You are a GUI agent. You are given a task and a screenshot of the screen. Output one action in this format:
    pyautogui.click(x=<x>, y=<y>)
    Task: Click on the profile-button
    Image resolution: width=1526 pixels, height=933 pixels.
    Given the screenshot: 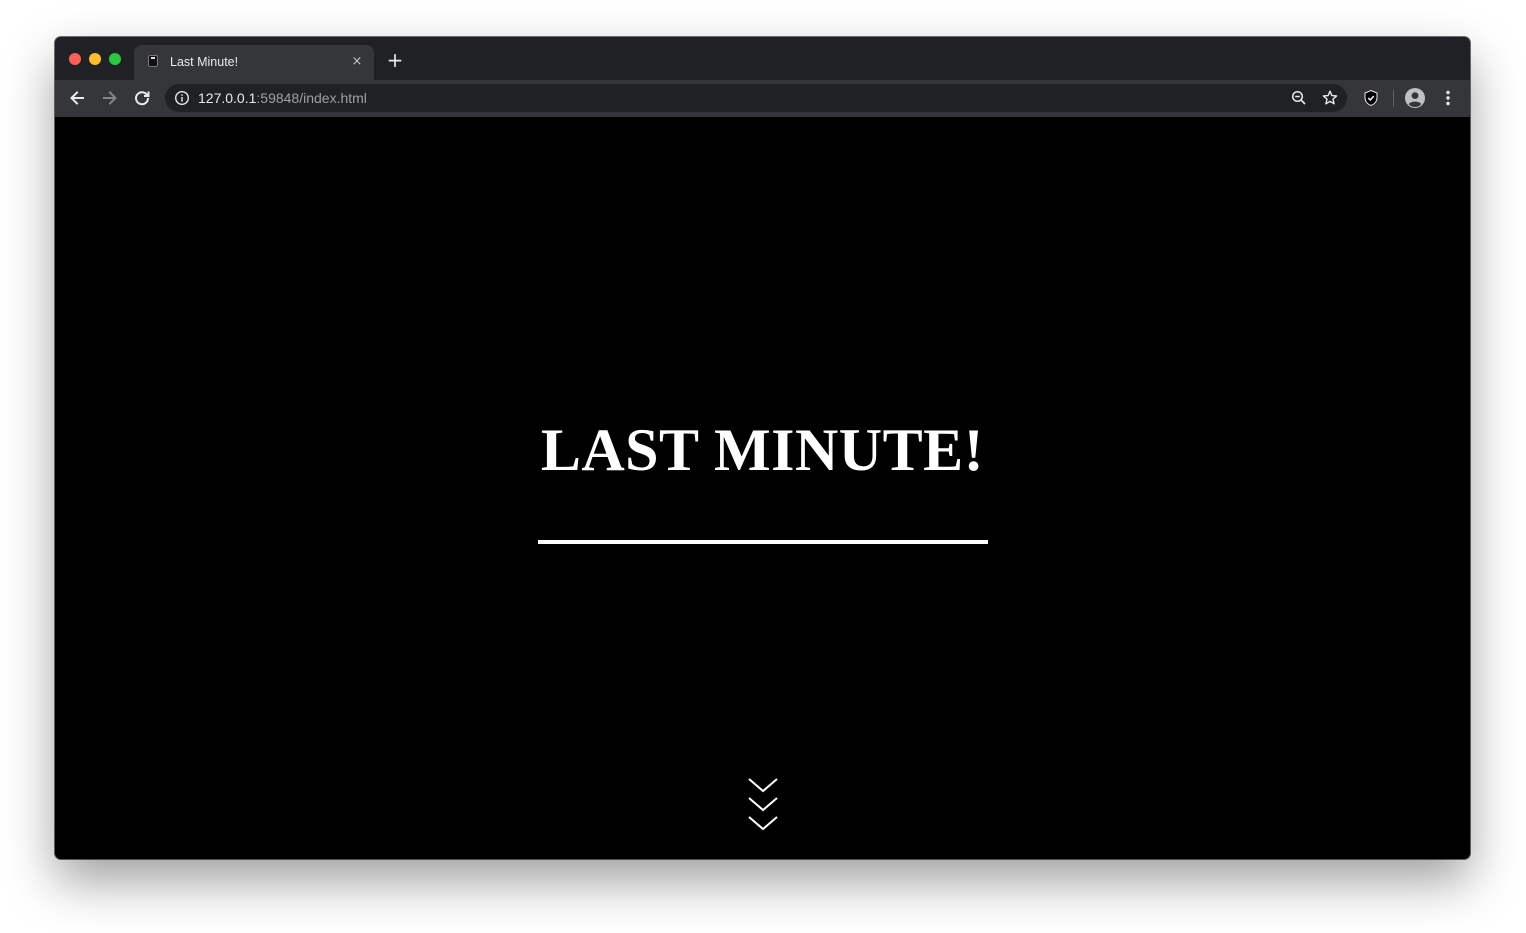 What is the action you would take?
    pyautogui.click(x=1415, y=98)
    